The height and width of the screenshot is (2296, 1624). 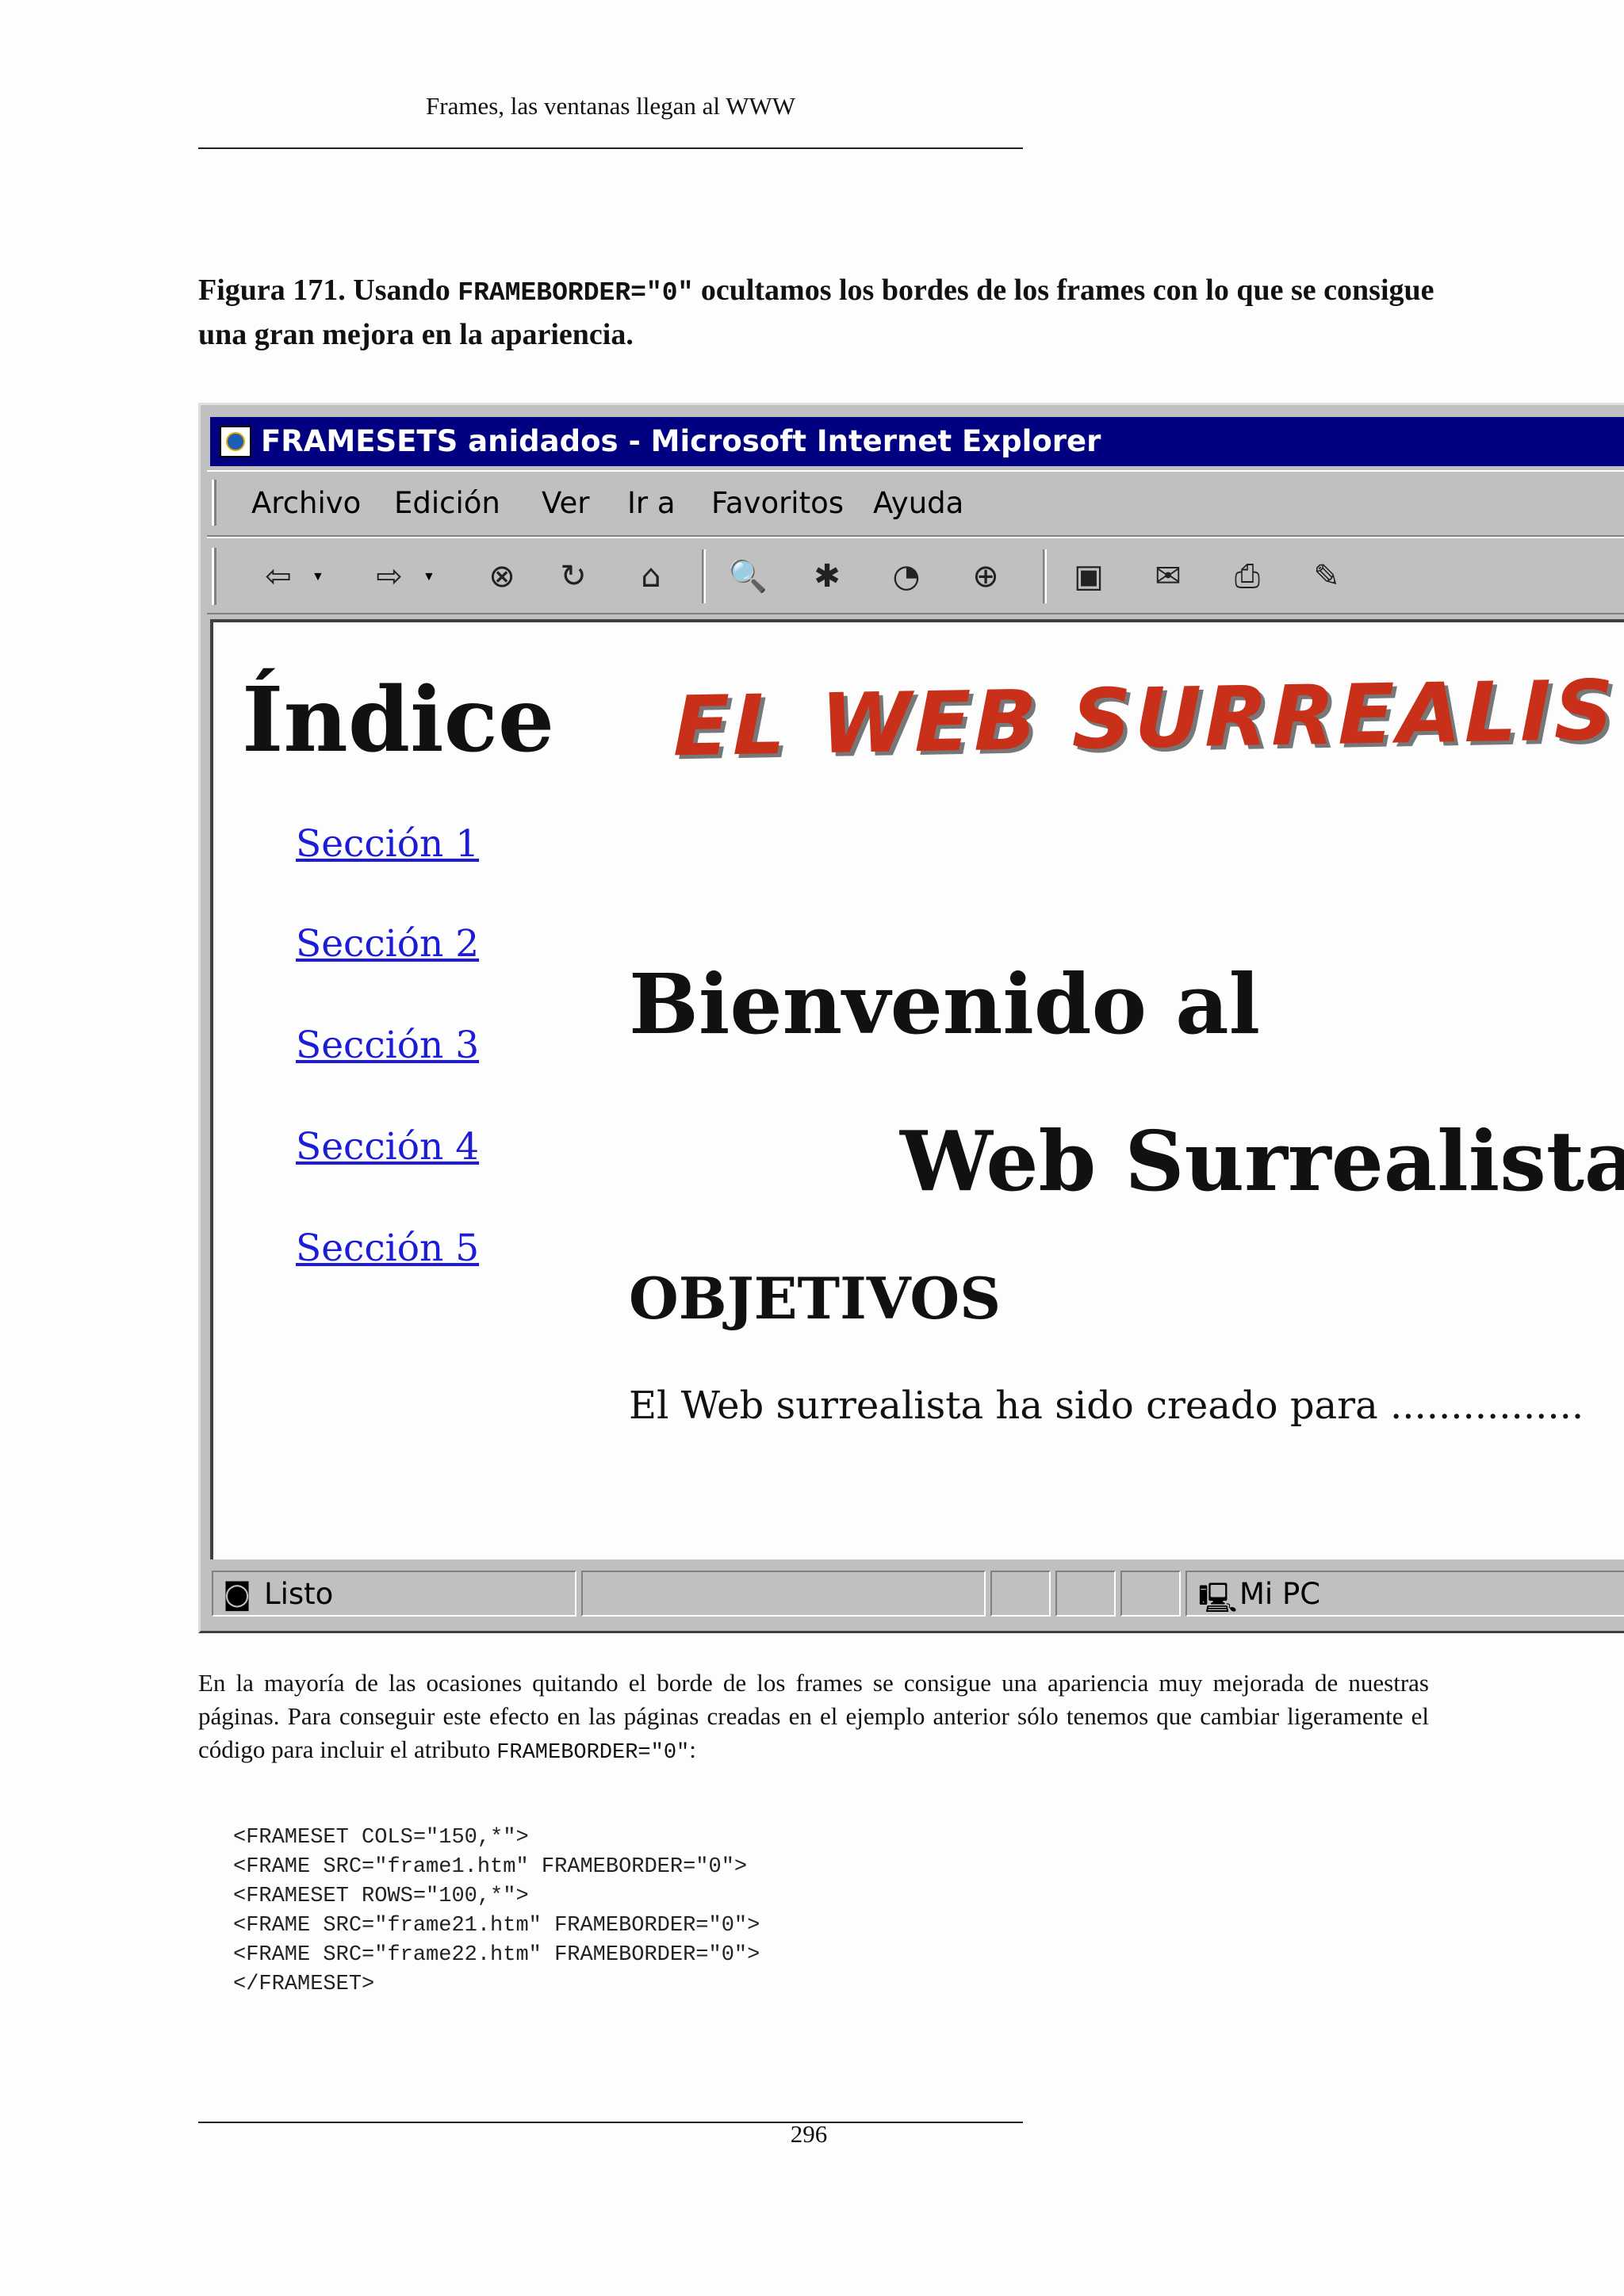 What do you see at coordinates (502, 576) in the screenshot?
I see `stop-icon: ⊗` at bounding box center [502, 576].